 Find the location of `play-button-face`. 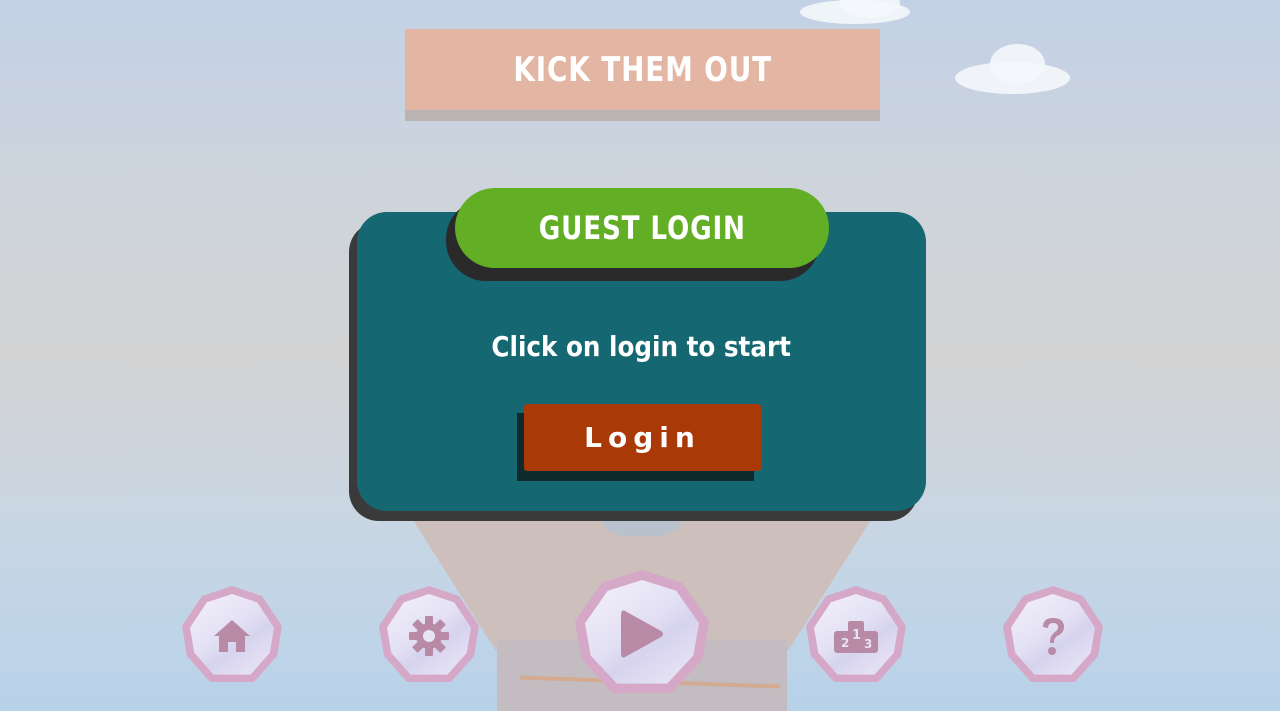

play-button-face is located at coordinates (642, 632).